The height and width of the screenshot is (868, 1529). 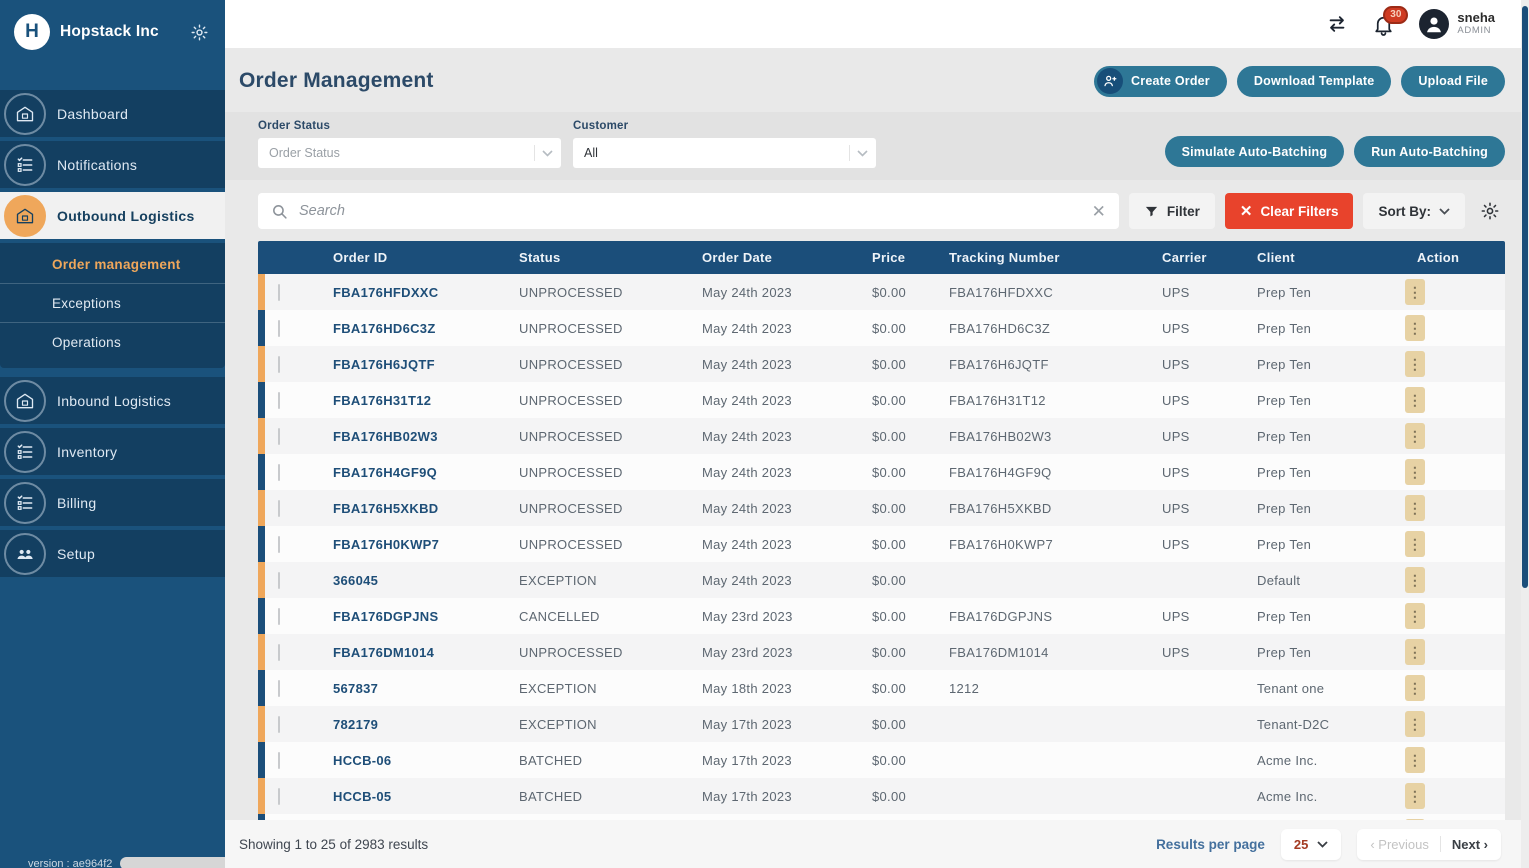 What do you see at coordinates (1470, 844) in the screenshot?
I see `next-page-button: Next ›` at bounding box center [1470, 844].